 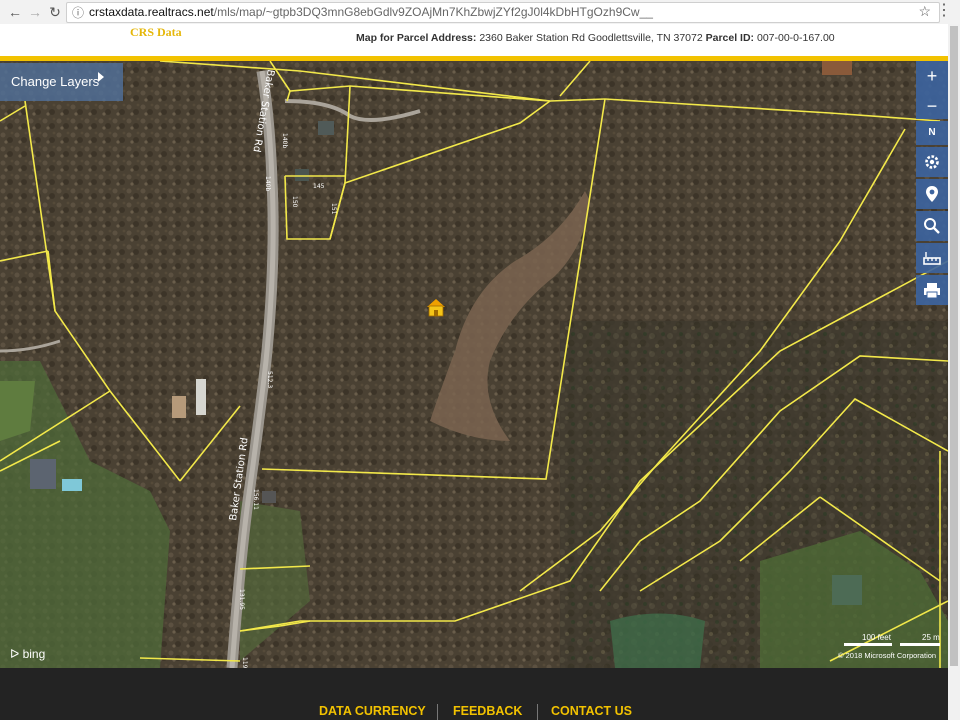 I want to click on brand-logo: CRS Data, so click(x=156, y=32).